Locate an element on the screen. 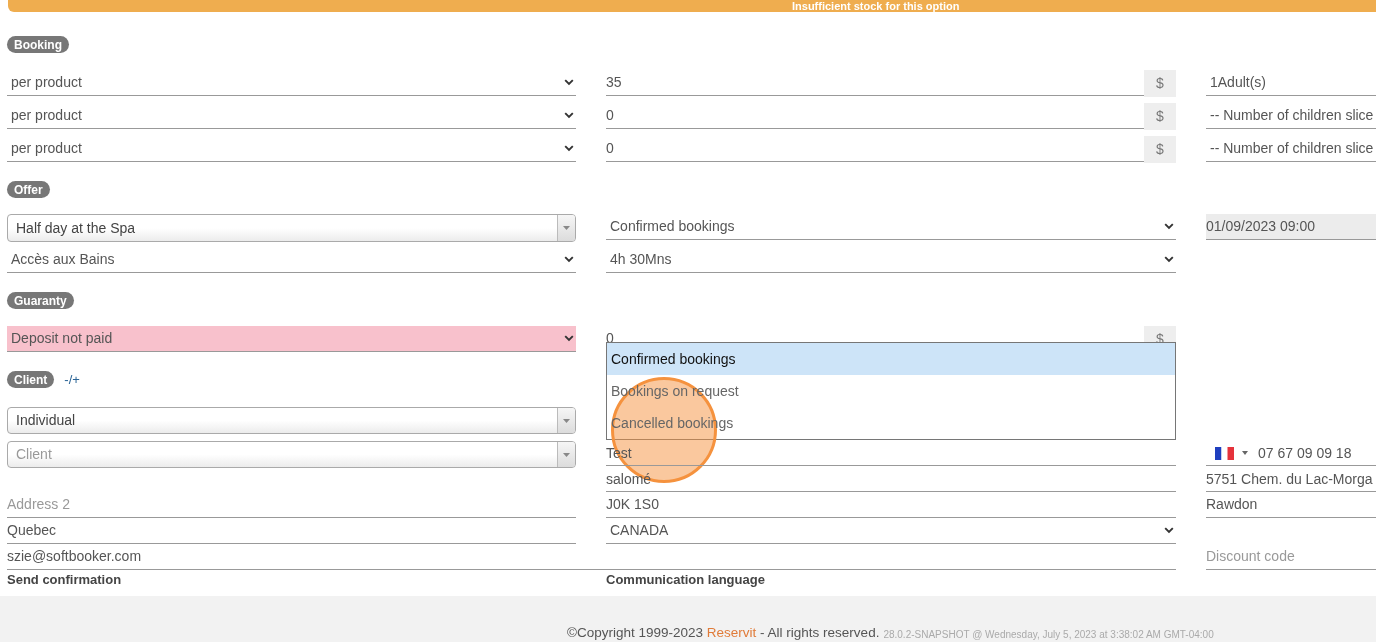  toggle-link: -/+ is located at coordinates (72, 379).